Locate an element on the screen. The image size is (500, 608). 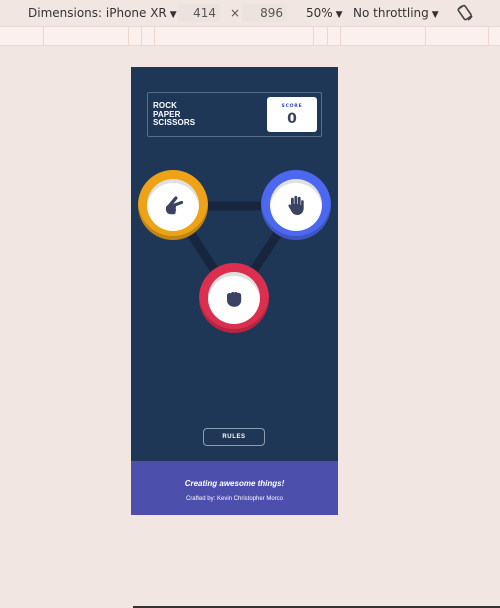
device-label: Dimensions: iPhone XR is located at coordinates (97, 13).